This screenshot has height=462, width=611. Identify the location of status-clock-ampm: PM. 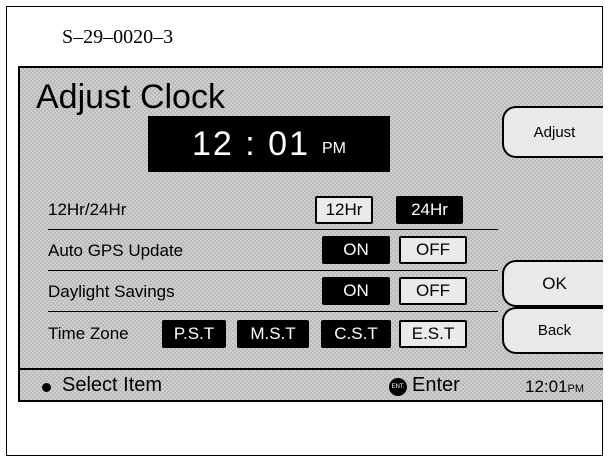
(576, 389).